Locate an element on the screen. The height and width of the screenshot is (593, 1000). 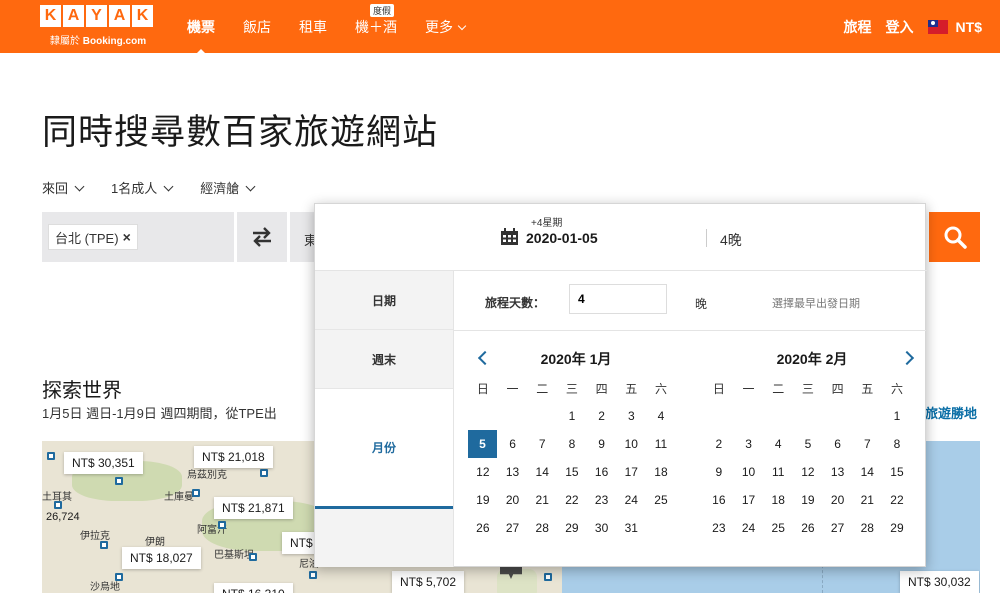
explore-destinations-link: 旅遊勝地 is located at coordinates (951, 412).